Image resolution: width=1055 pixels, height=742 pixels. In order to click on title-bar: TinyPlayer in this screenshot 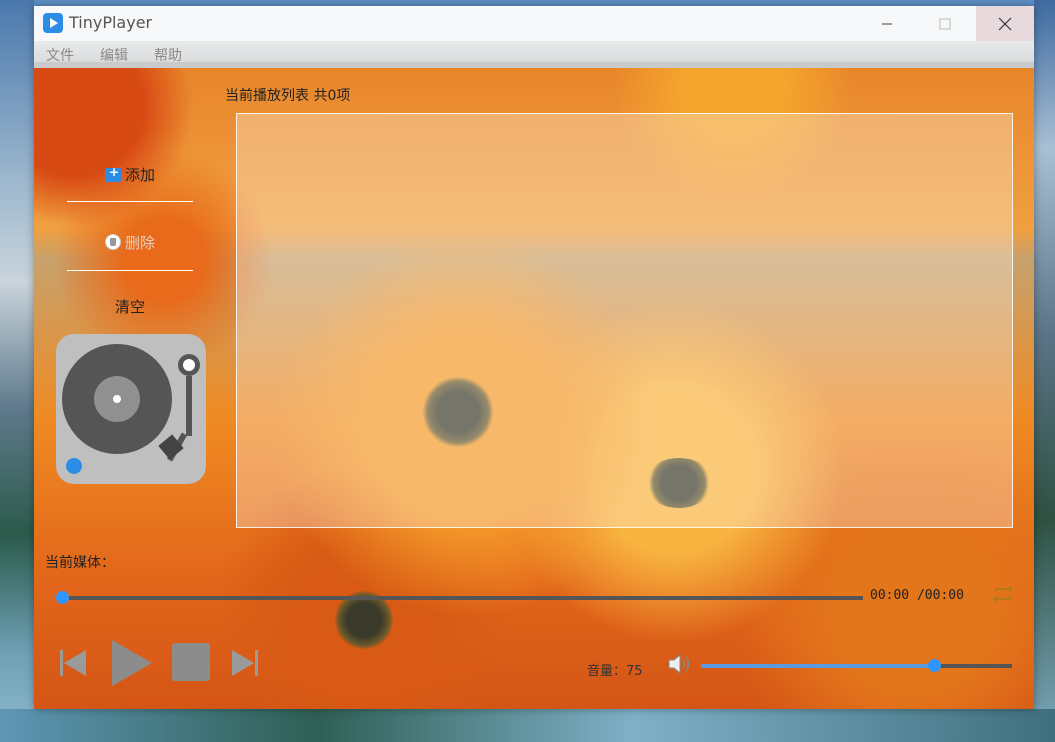, I will do `click(534, 23)`.